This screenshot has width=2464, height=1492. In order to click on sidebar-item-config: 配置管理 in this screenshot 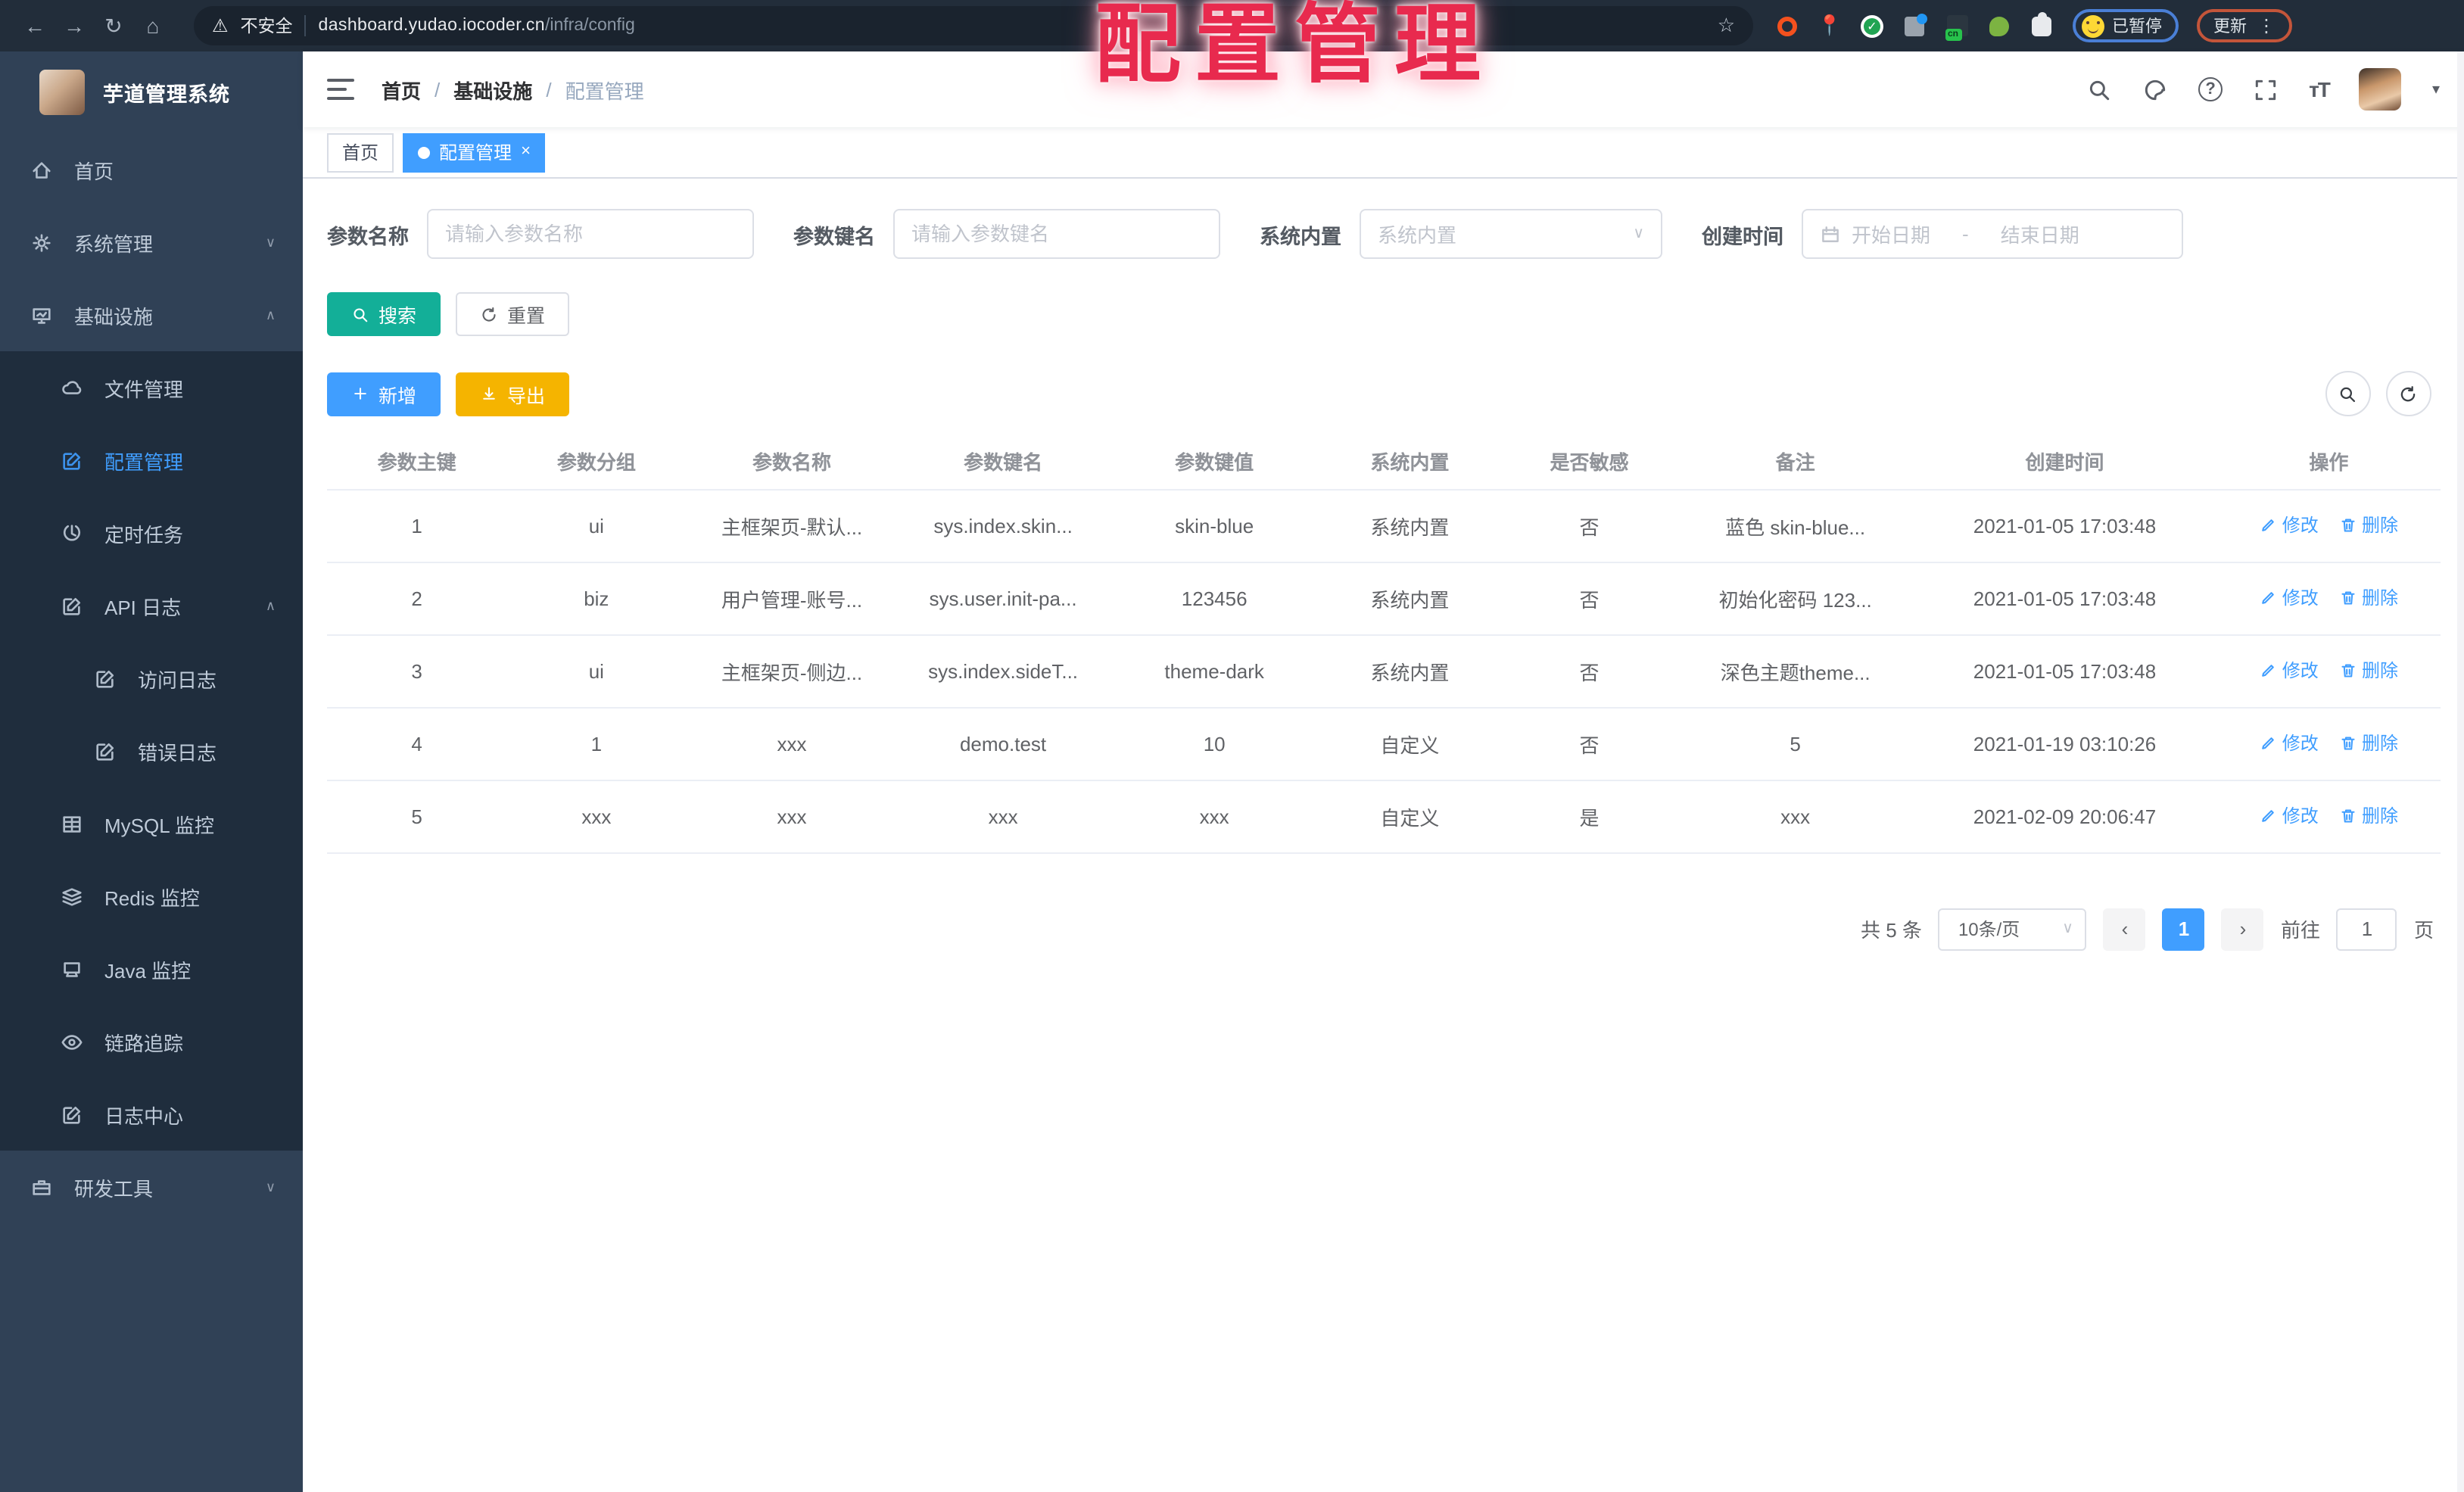, I will do `click(151, 460)`.